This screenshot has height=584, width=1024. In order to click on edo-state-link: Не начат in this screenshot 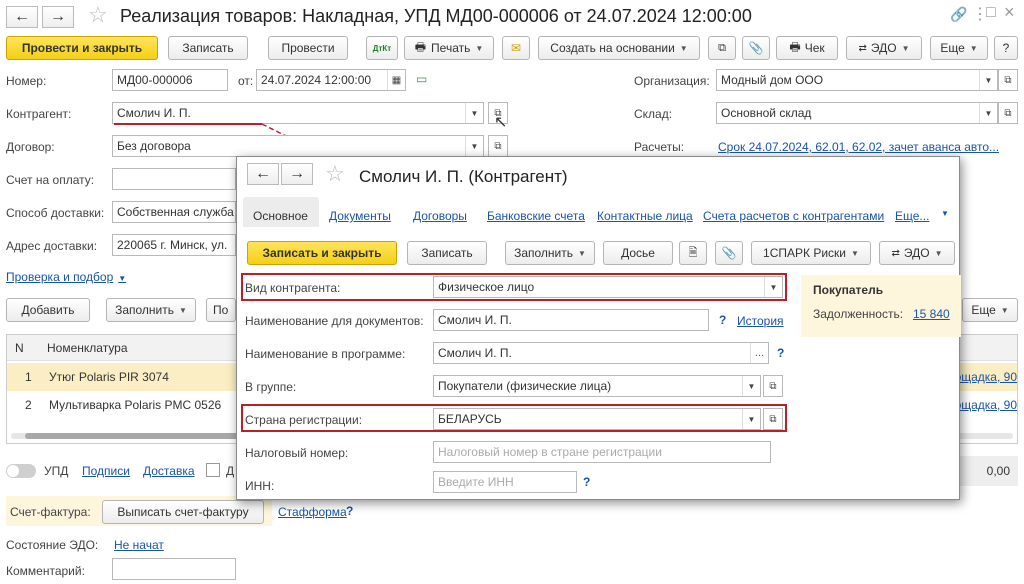, I will do `click(139, 545)`.